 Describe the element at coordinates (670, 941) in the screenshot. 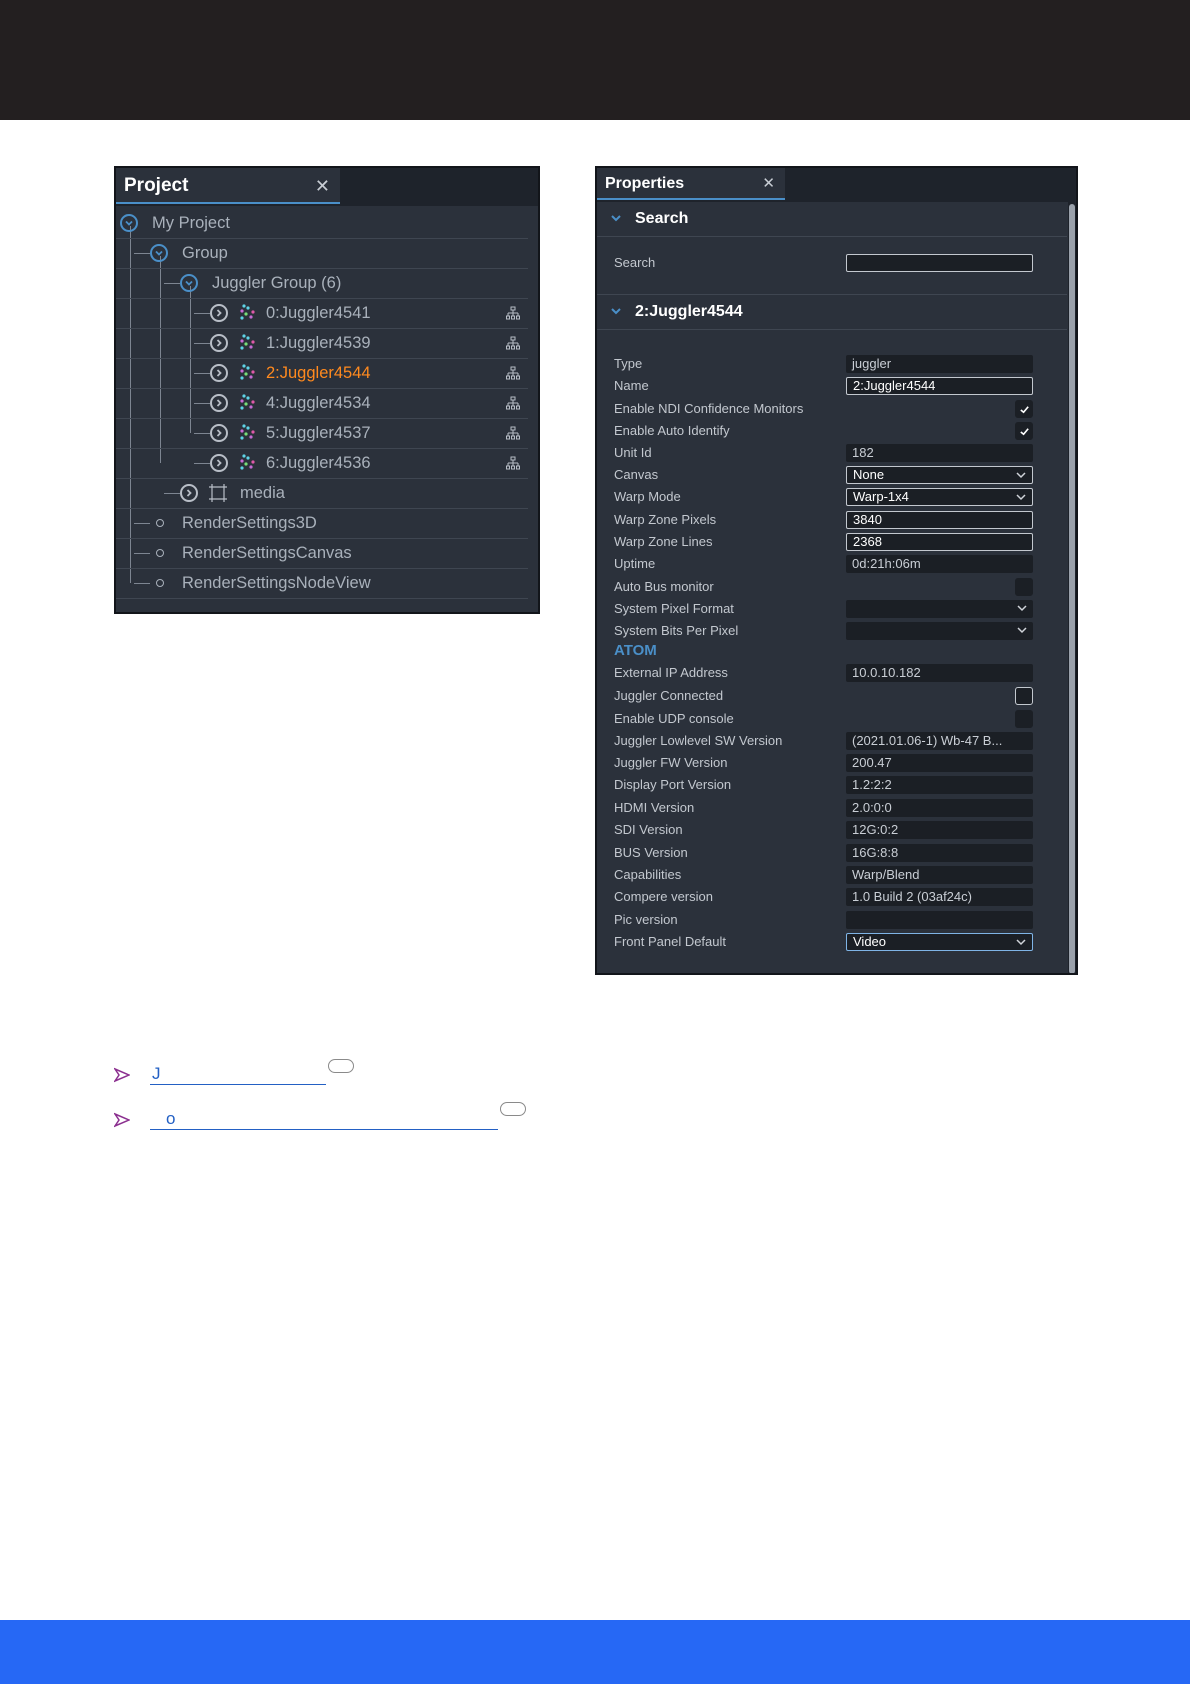

I see `front-panel-label: Front Panel Default` at that location.